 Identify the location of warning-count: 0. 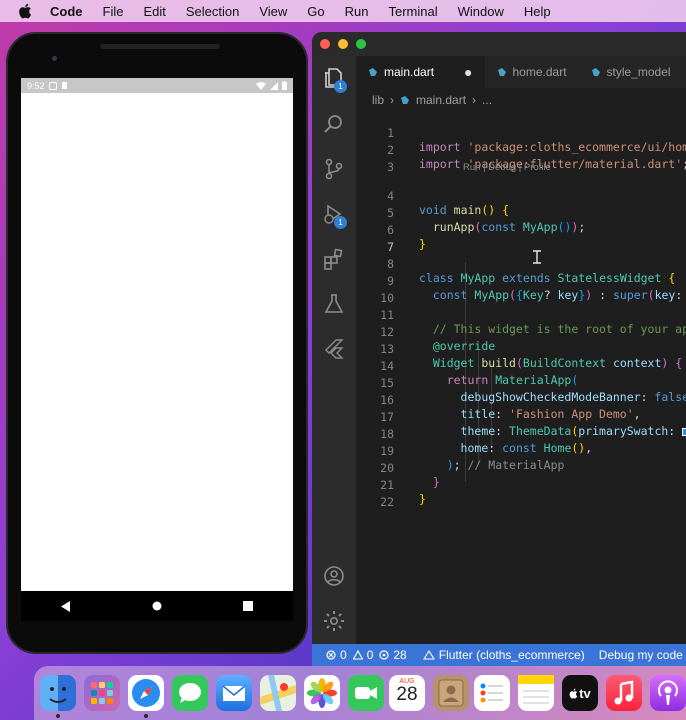
(370, 655).